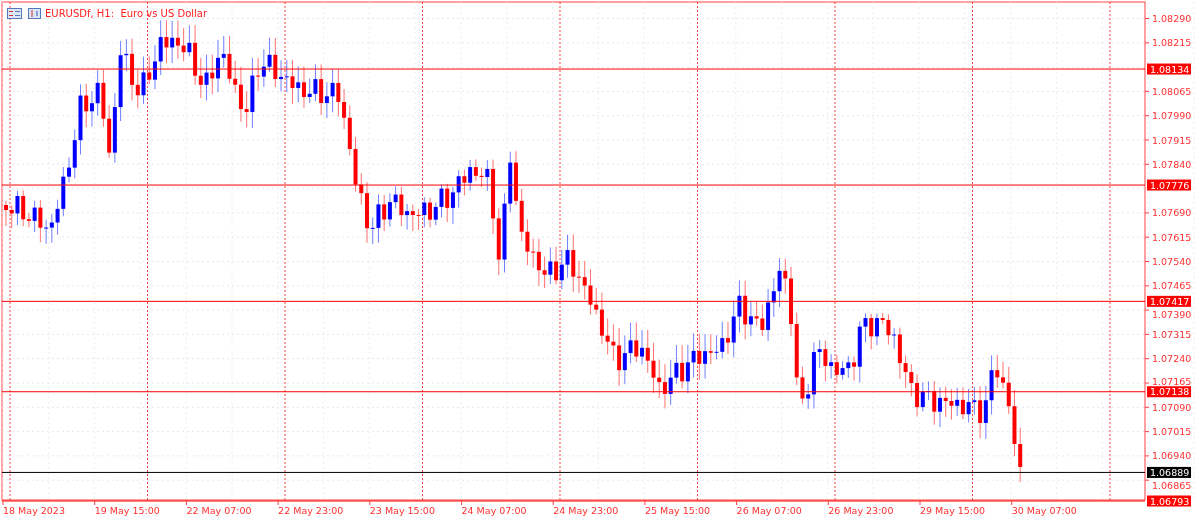 This screenshot has width=1200, height=521. Describe the element at coordinates (1169, 392) in the screenshot. I see `price-tag: 1.07138` at that location.